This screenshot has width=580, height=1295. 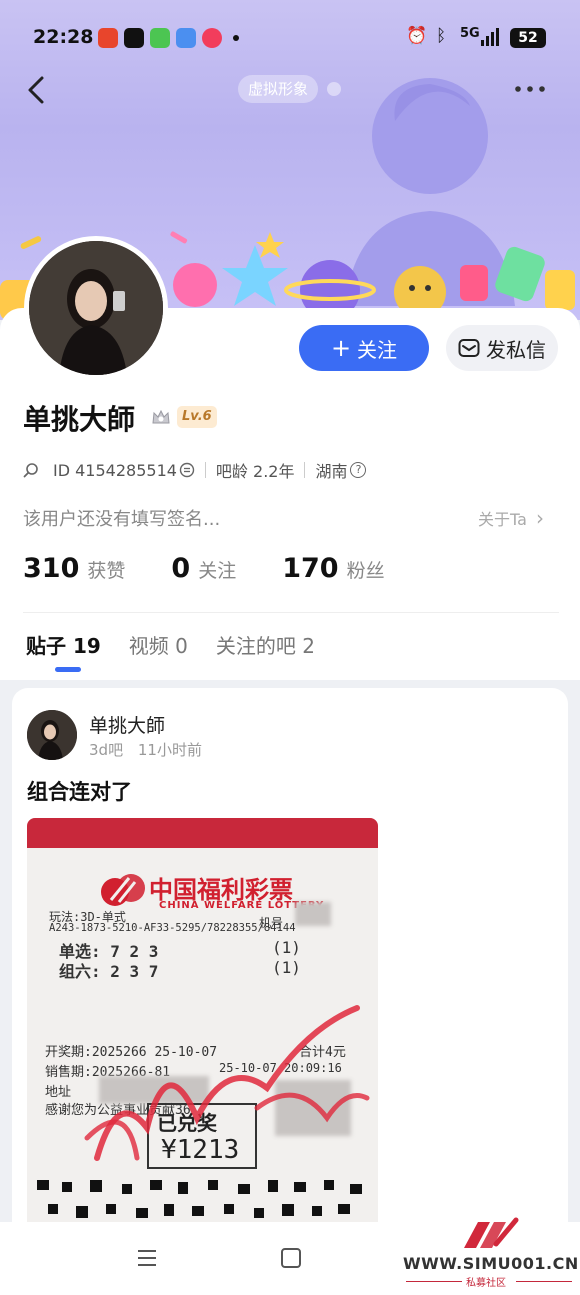 I want to click on post-author-avatar, so click(x=52, y=735).